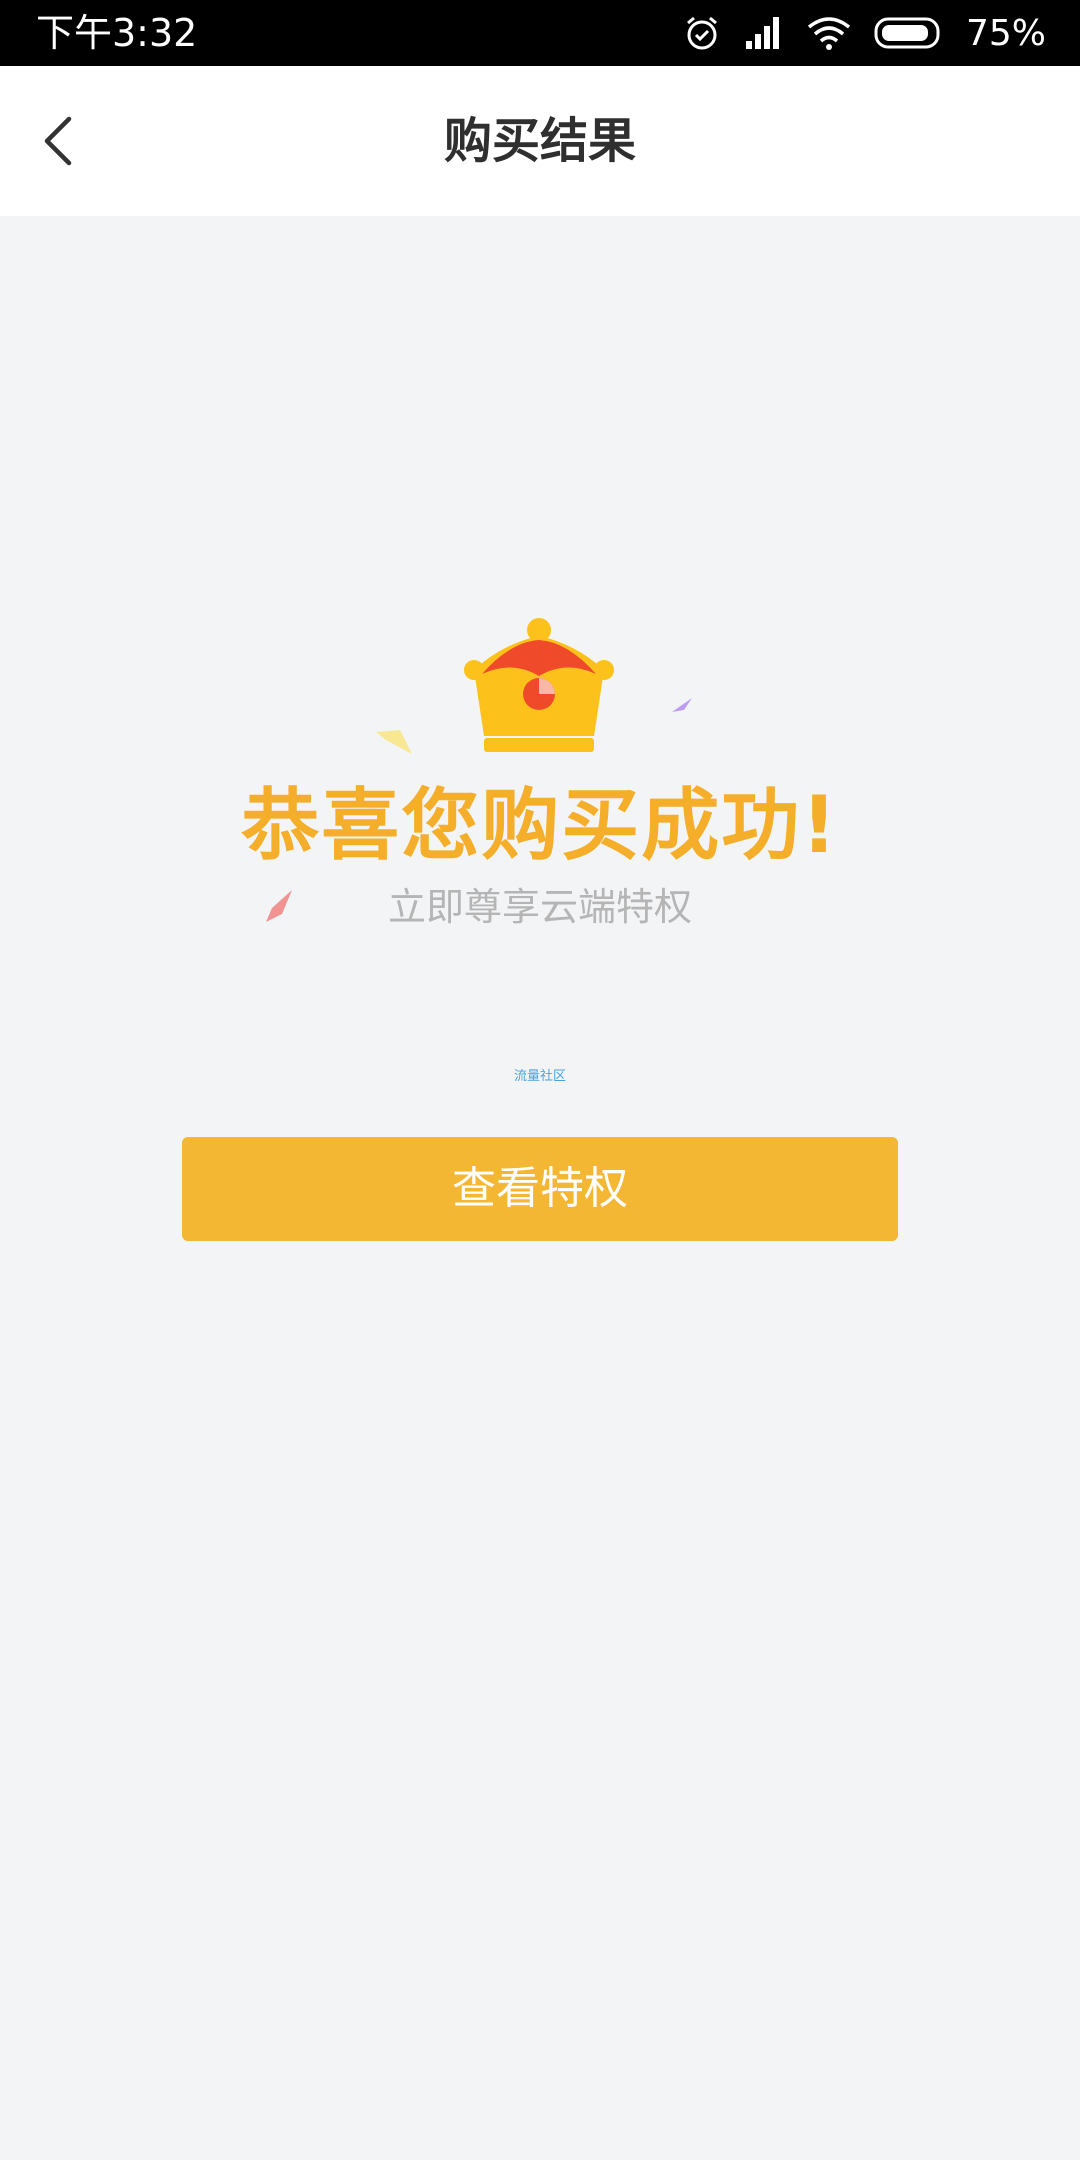 The height and width of the screenshot is (2160, 1080). I want to click on wifi-icon, so click(829, 33).